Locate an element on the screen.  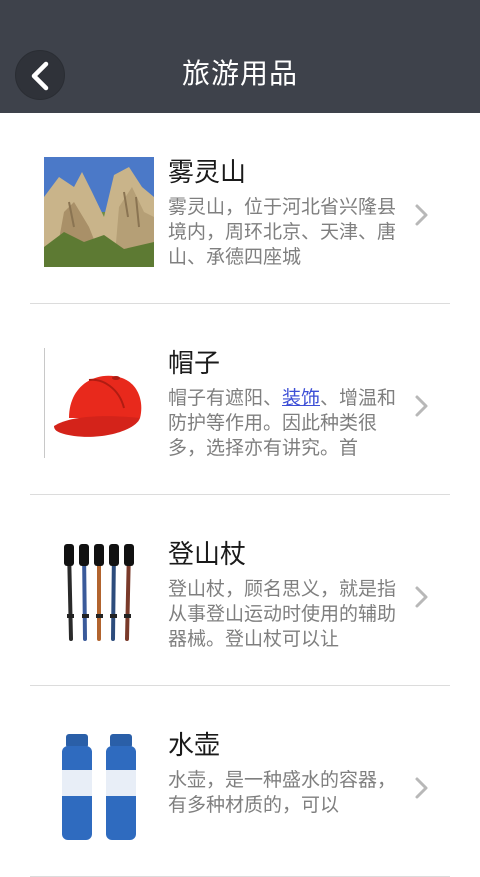
item-title: 水壶 is located at coordinates (194, 746).